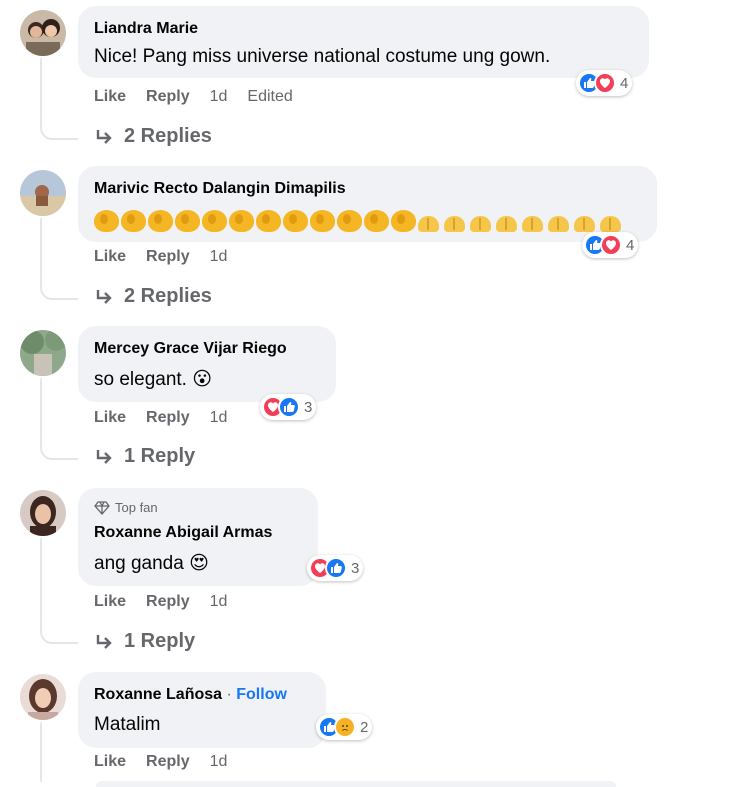 Image resolution: width=750 pixels, height=787 pixels. What do you see at coordinates (261, 694) in the screenshot?
I see `follow-button: Follow` at bounding box center [261, 694].